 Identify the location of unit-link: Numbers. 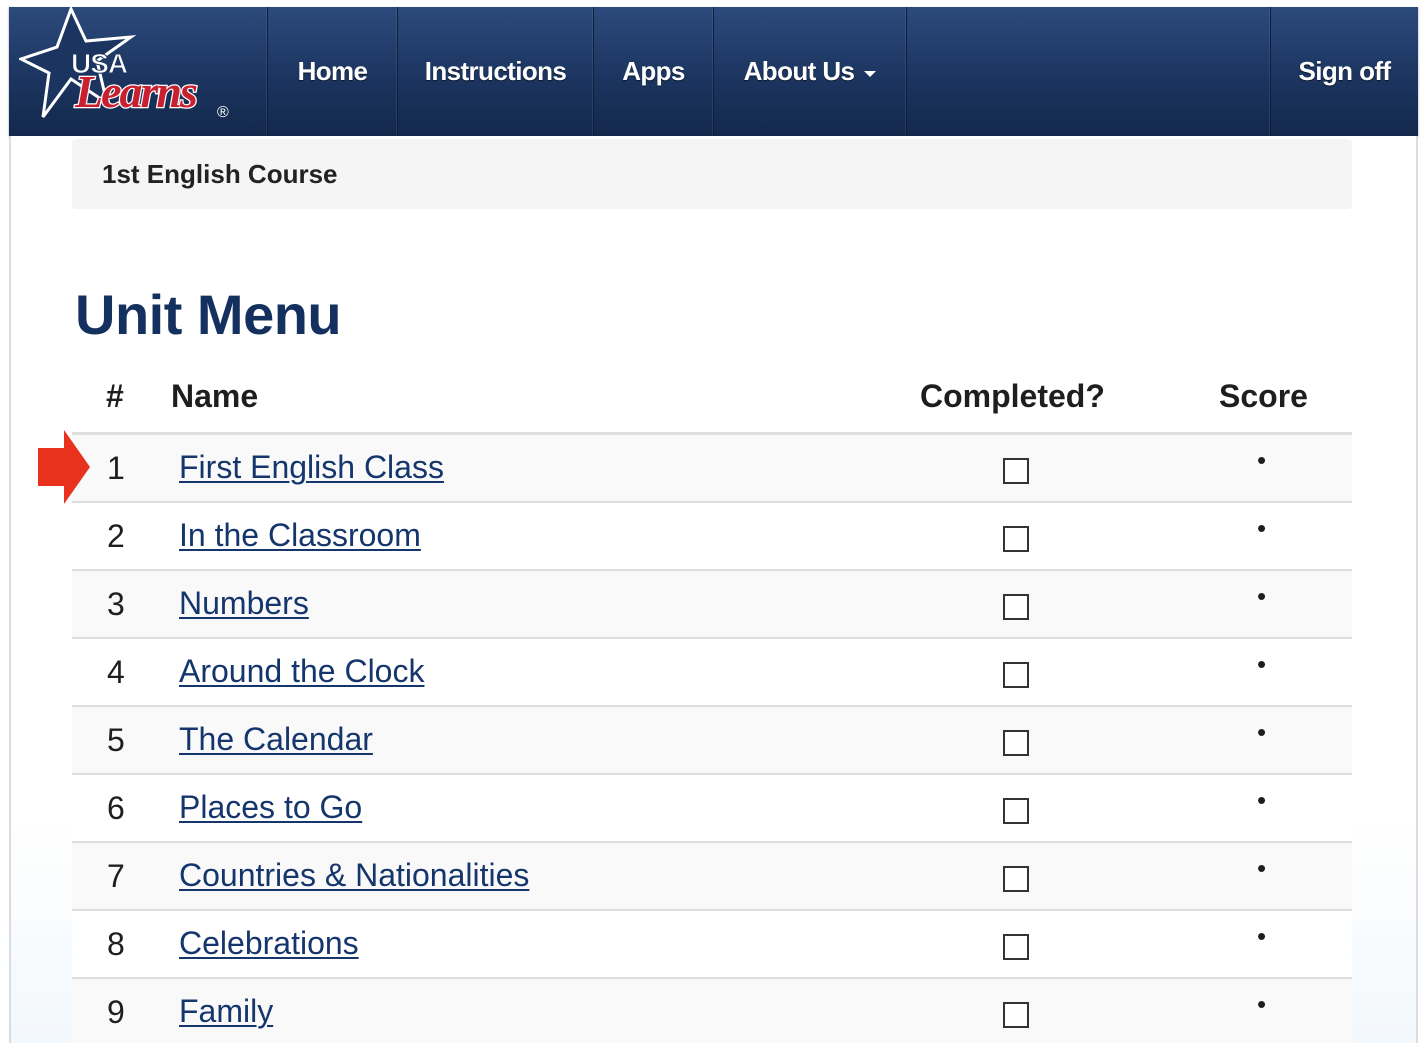
(244, 603).